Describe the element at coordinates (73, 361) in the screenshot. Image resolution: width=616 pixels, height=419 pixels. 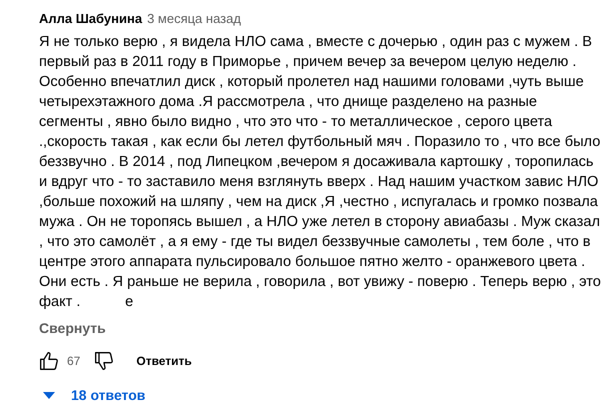
I see `like-count: 67` at that location.